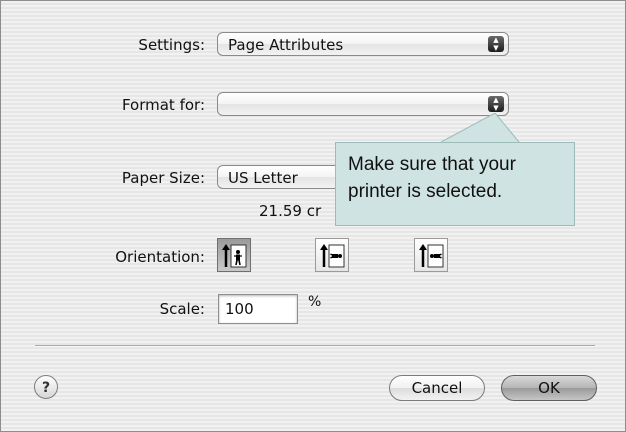  What do you see at coordinates (432, 164) in the screenshot?
I see `callout-line-1: Make sure that your` at bounding box center [432, 164].